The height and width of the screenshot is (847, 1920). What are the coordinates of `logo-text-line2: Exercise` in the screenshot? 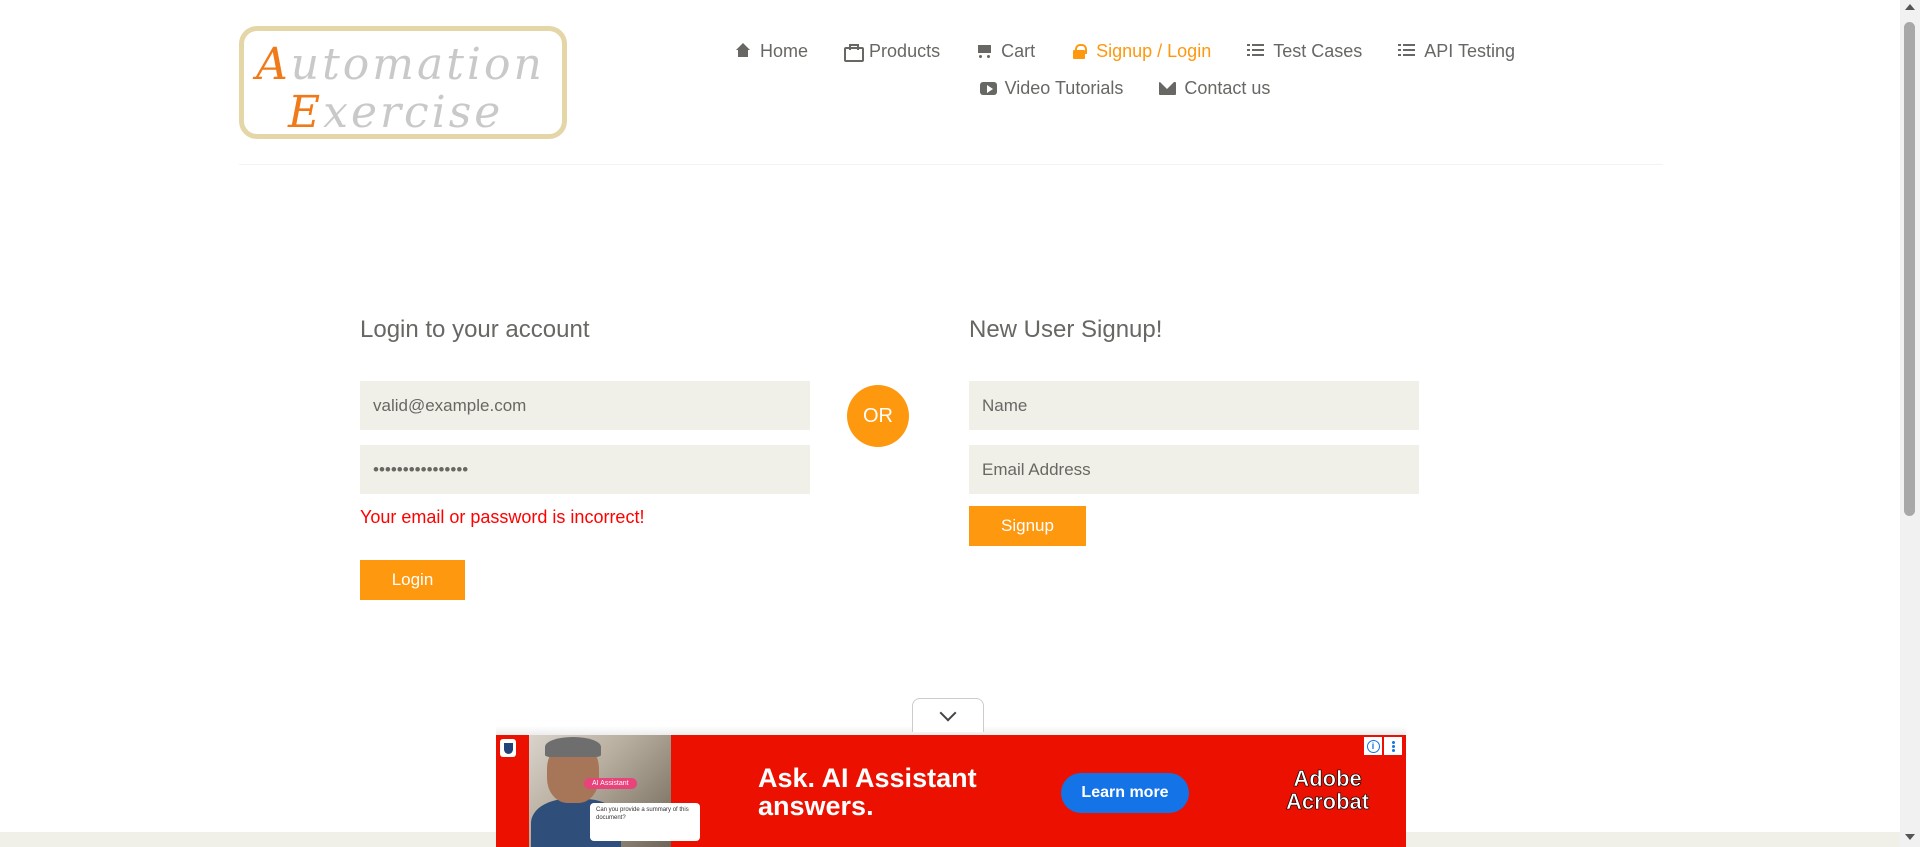 It's located at (396, 112).